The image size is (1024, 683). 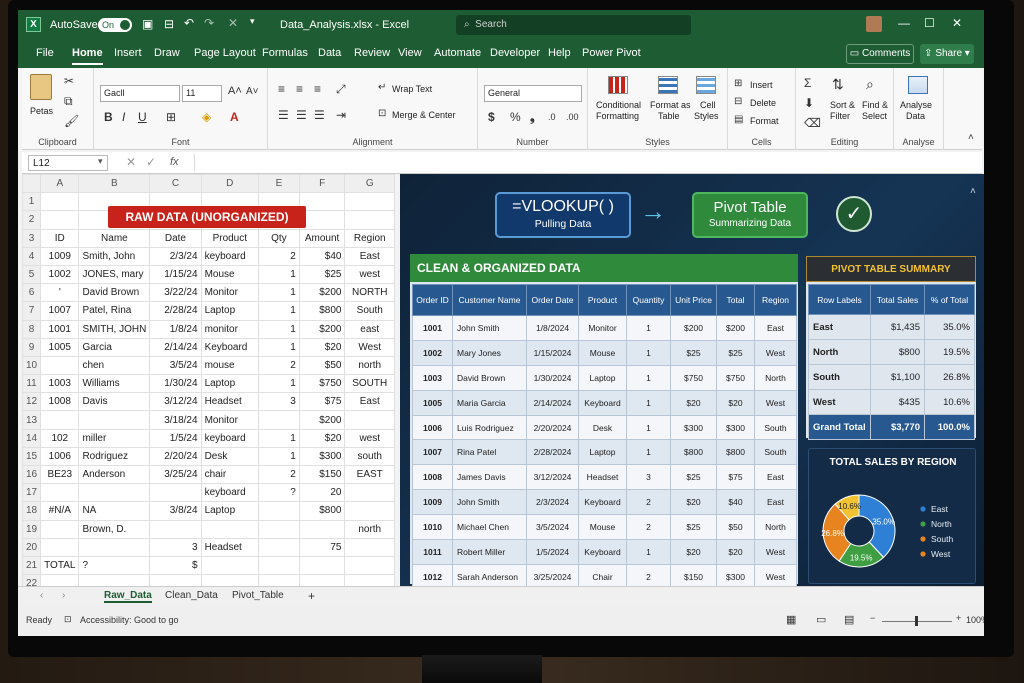 What do you see at coordinates (100, 161) in the screenshot?
I see `name-box-dropdown-icon: ▾` at bounding box center [100, 161].